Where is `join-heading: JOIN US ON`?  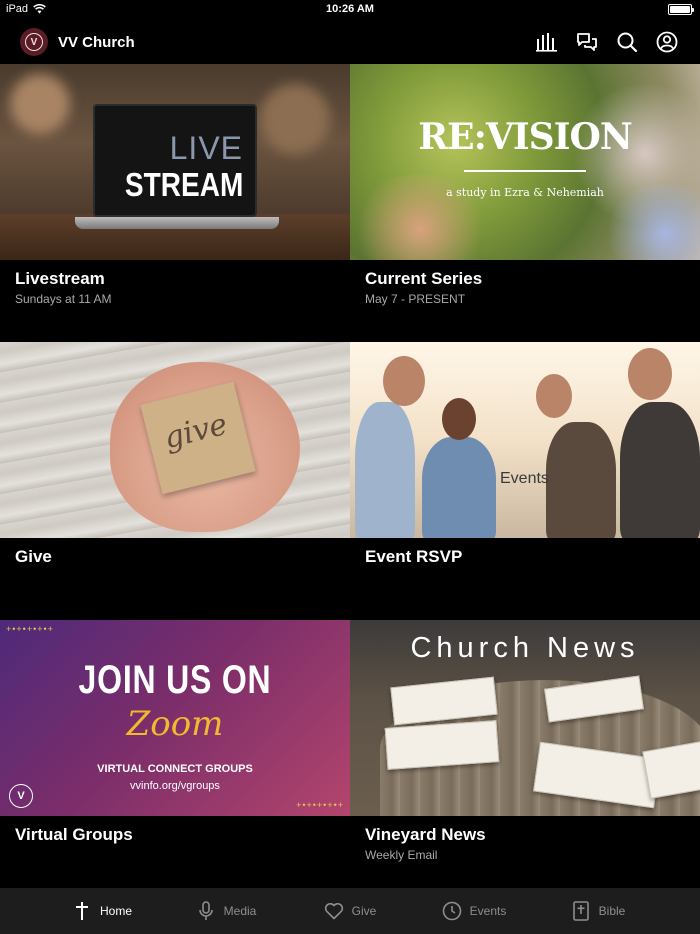
join-heading: JOIN US ON is located at coordinates (175, 680).